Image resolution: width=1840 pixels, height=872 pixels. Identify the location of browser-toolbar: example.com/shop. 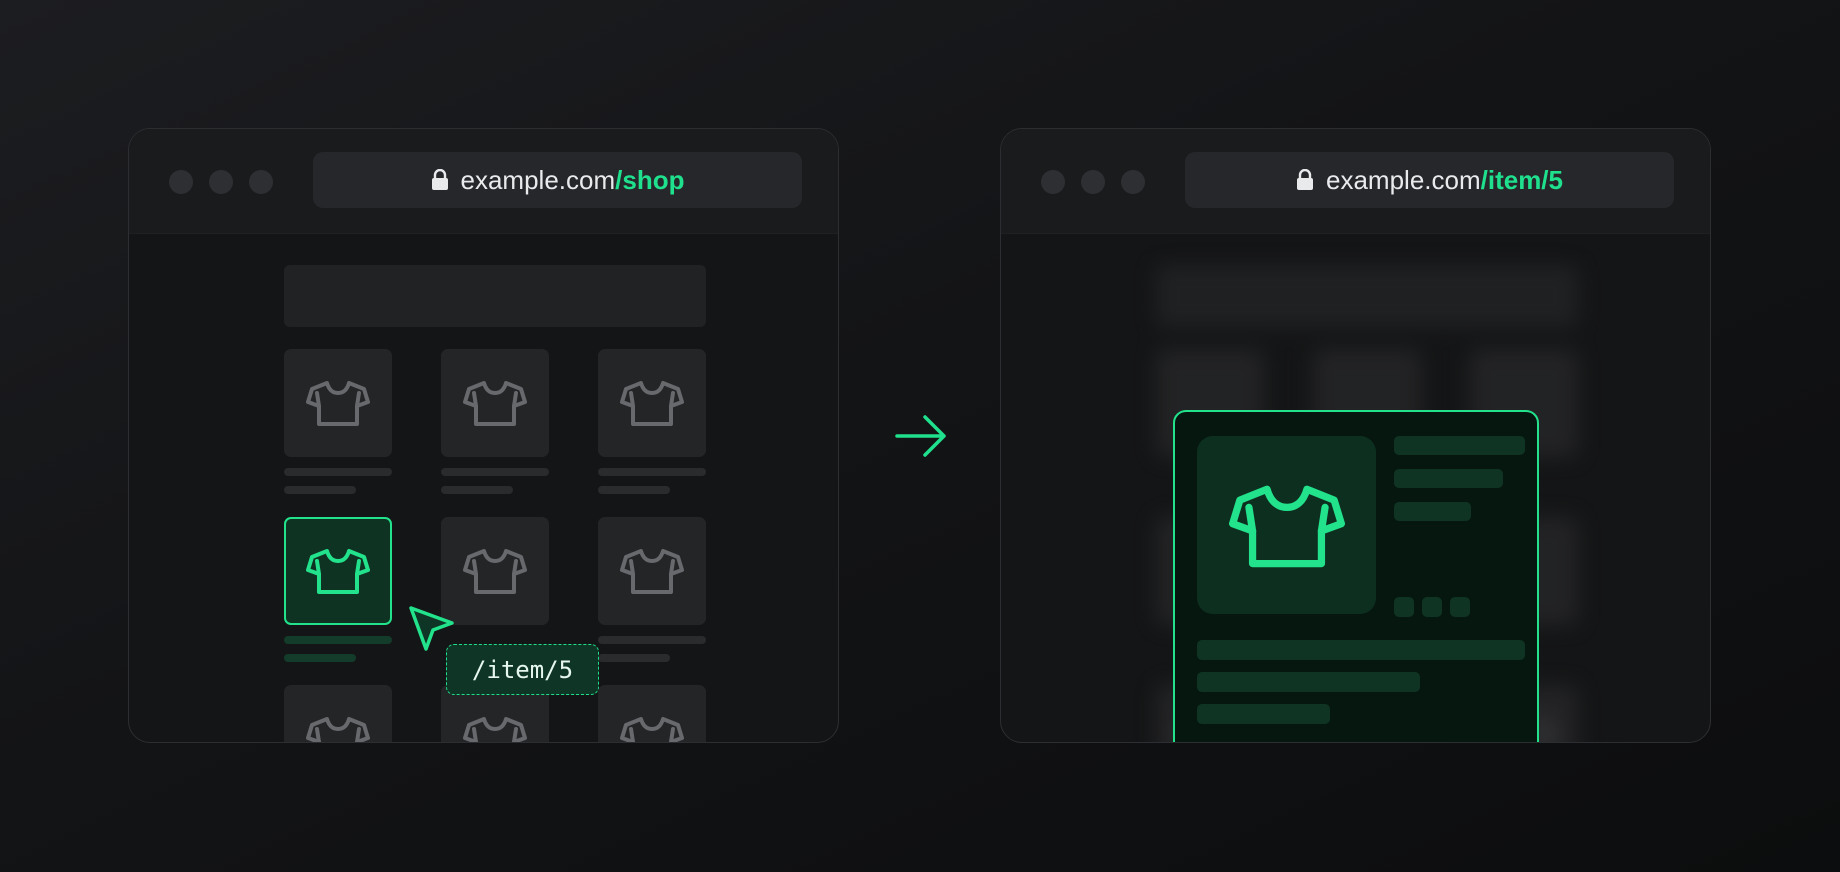
(483, 181).